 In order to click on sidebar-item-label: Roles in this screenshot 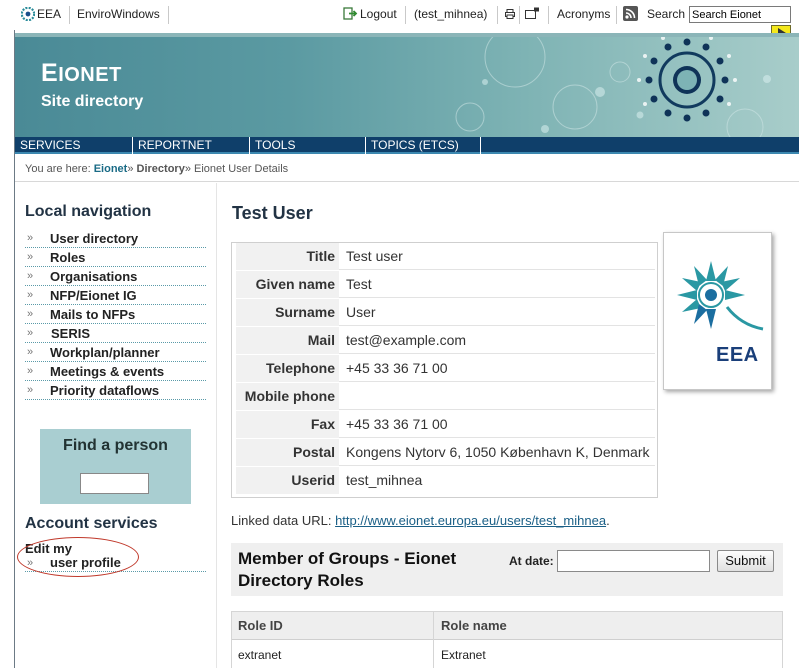, I will do `click(68, 257)`.